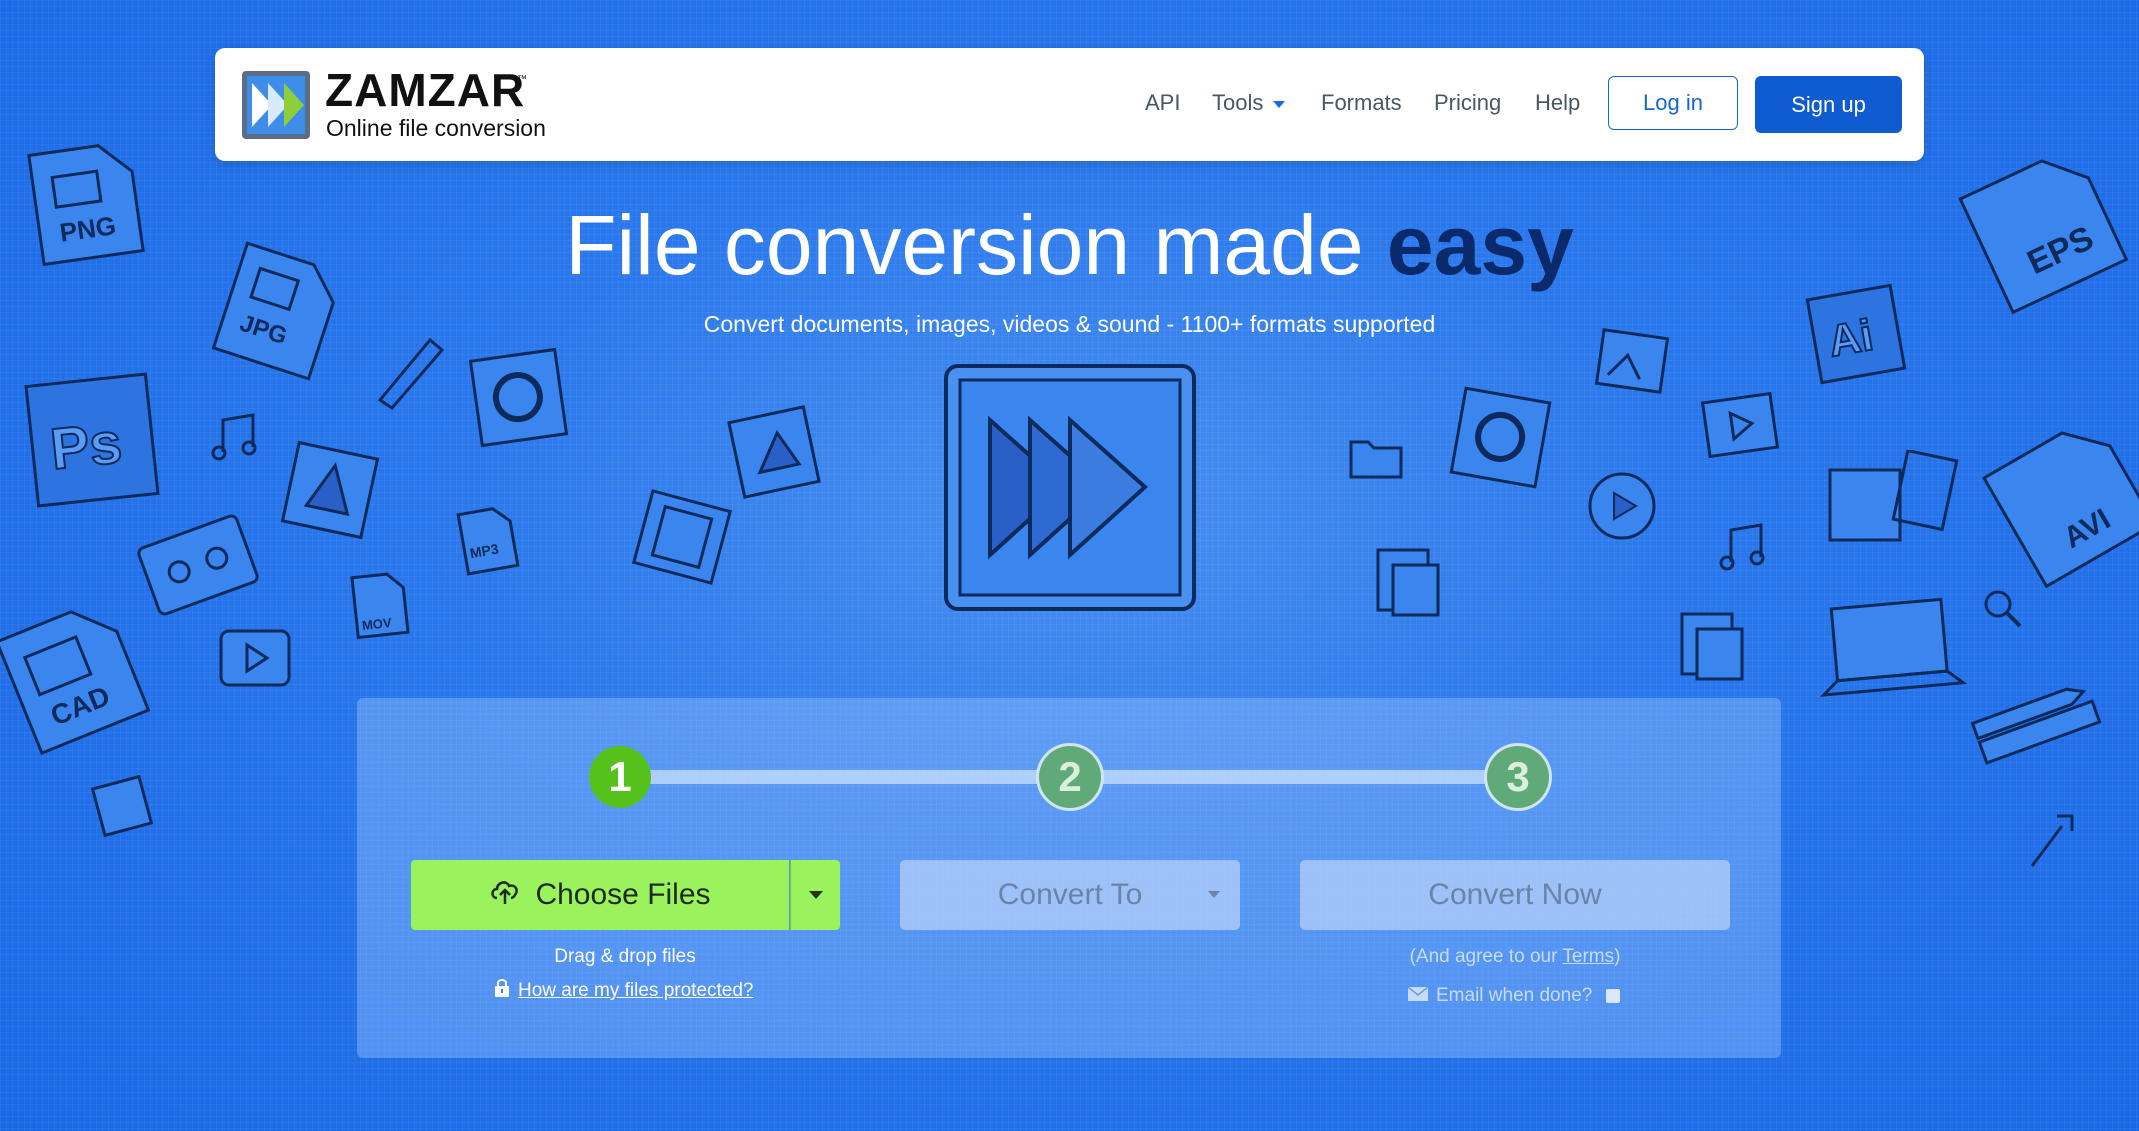 The width and height of the screenshot is (2139, 1131). I want to click on layers-file-icon, so click(774, 452).